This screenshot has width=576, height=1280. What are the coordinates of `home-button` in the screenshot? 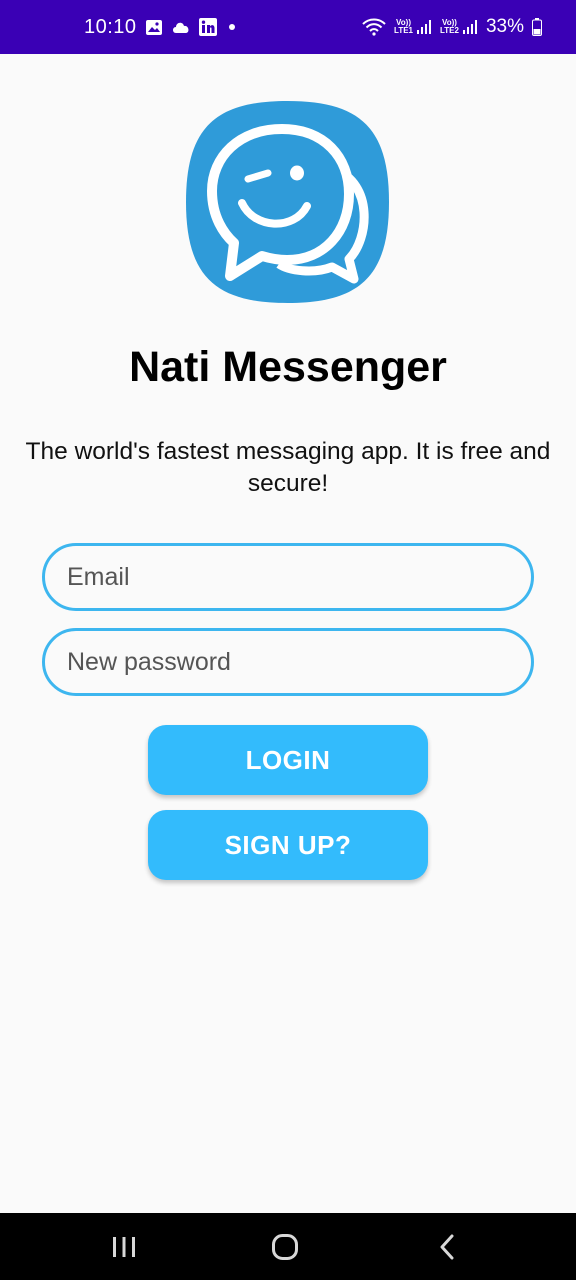 It's located at (285, 1246).